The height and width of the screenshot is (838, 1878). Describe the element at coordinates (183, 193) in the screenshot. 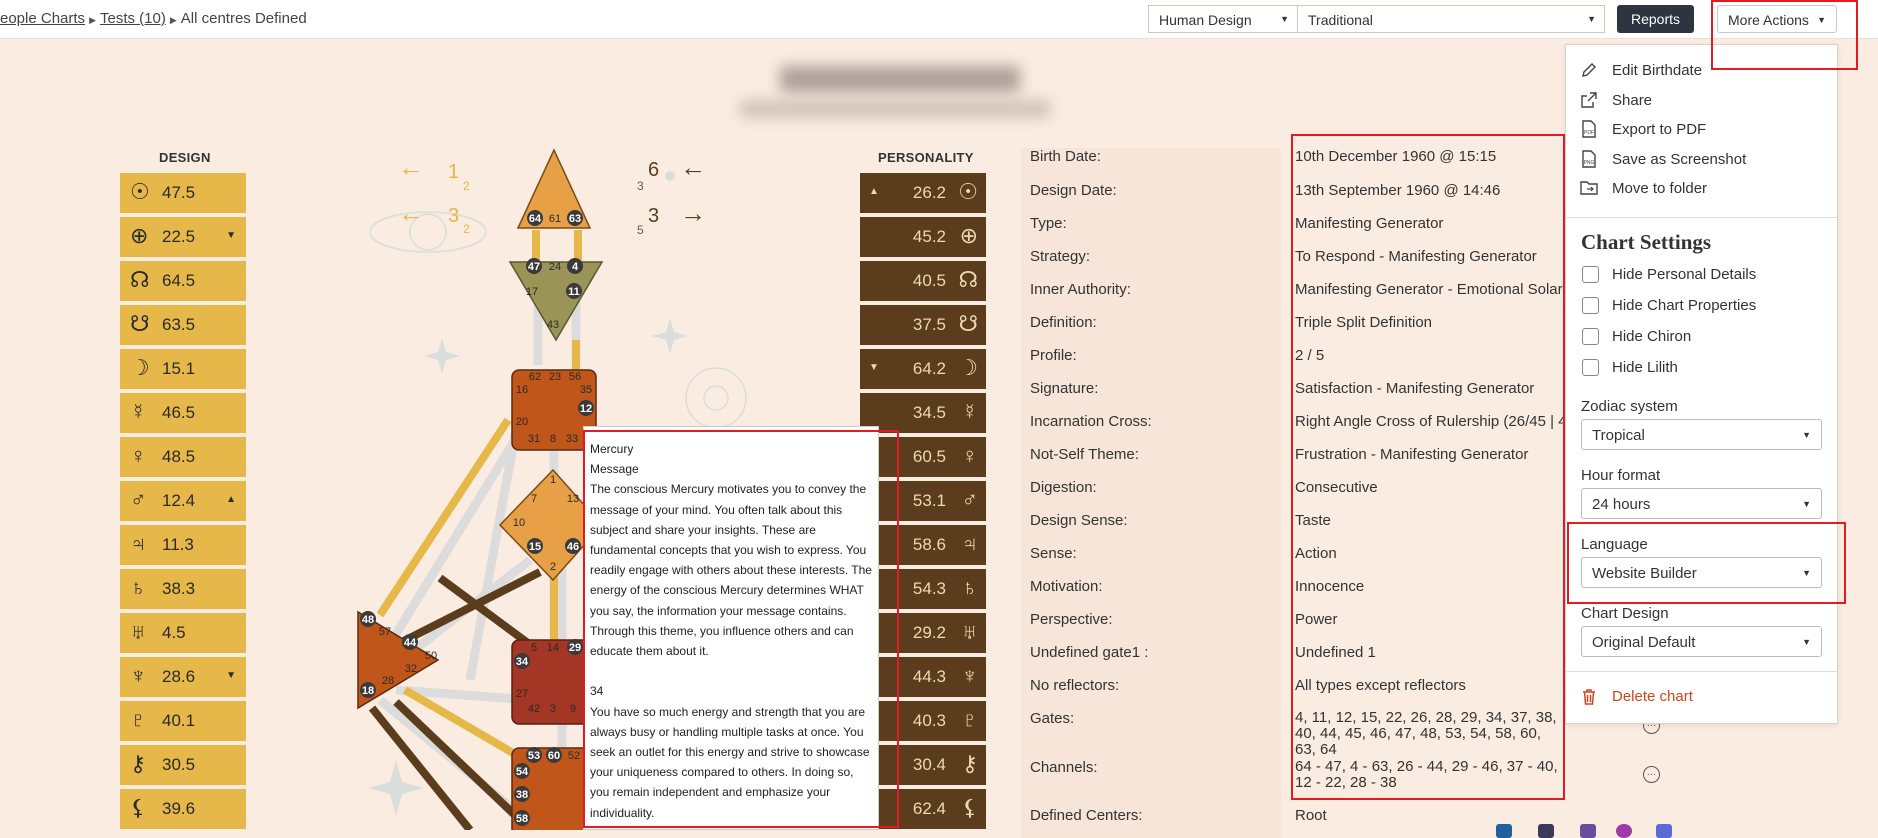

I see `design-planet-row: ☉ 47.5` at that location.